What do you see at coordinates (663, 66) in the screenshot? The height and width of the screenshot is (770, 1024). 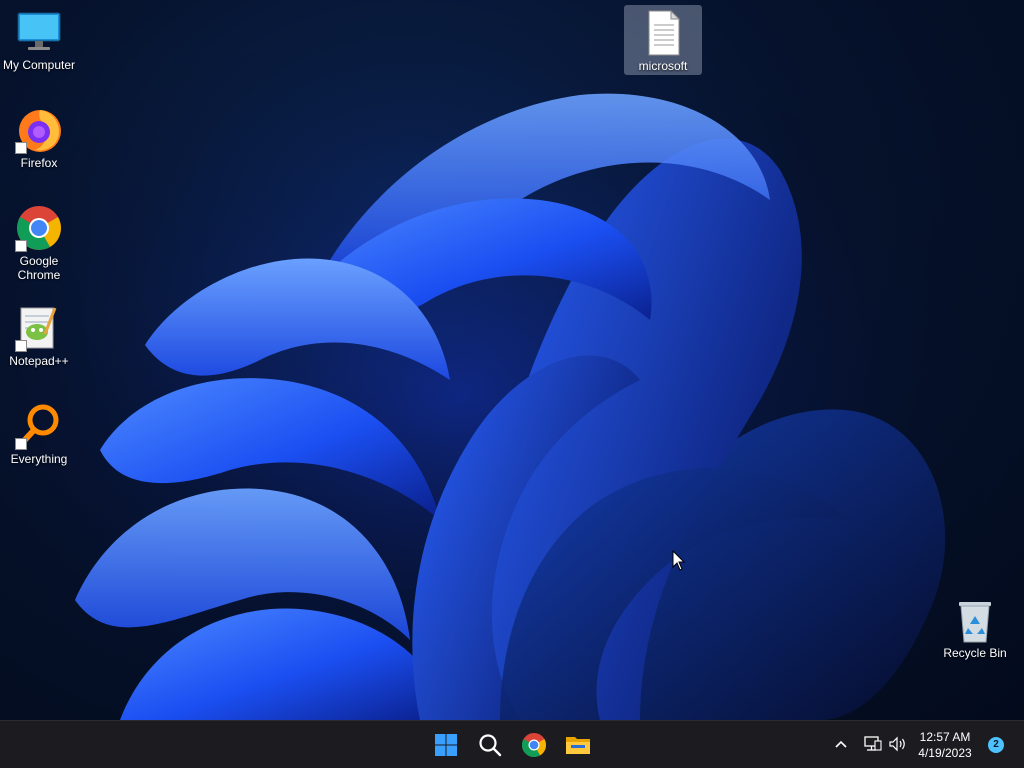 I see `desktop-icon-label: microsoft` at bounding box center [663, 66].